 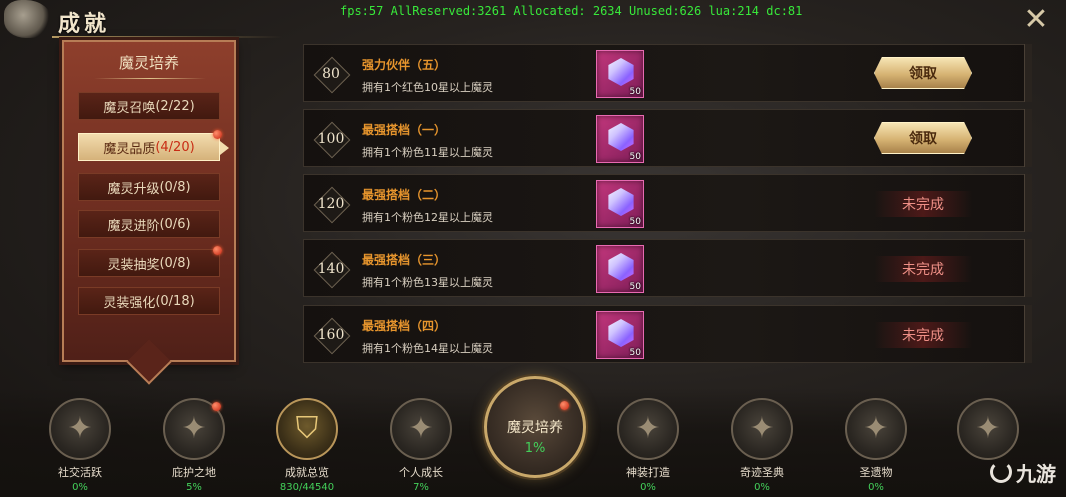 I want to click on nav-spirit-training: 魔灵培养 1%, so click(x=535, y=427).